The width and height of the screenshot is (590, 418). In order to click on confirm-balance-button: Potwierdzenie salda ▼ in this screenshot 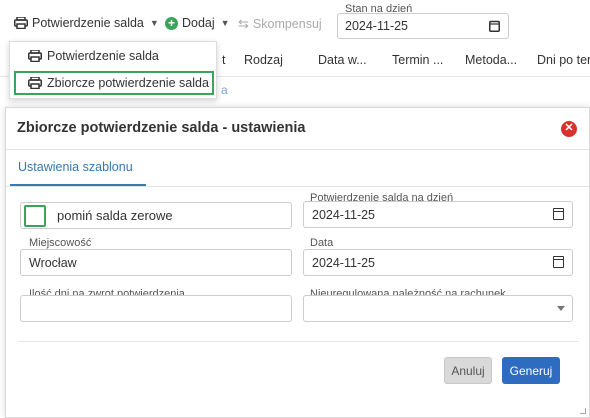, I will do `click(86, 23)`.